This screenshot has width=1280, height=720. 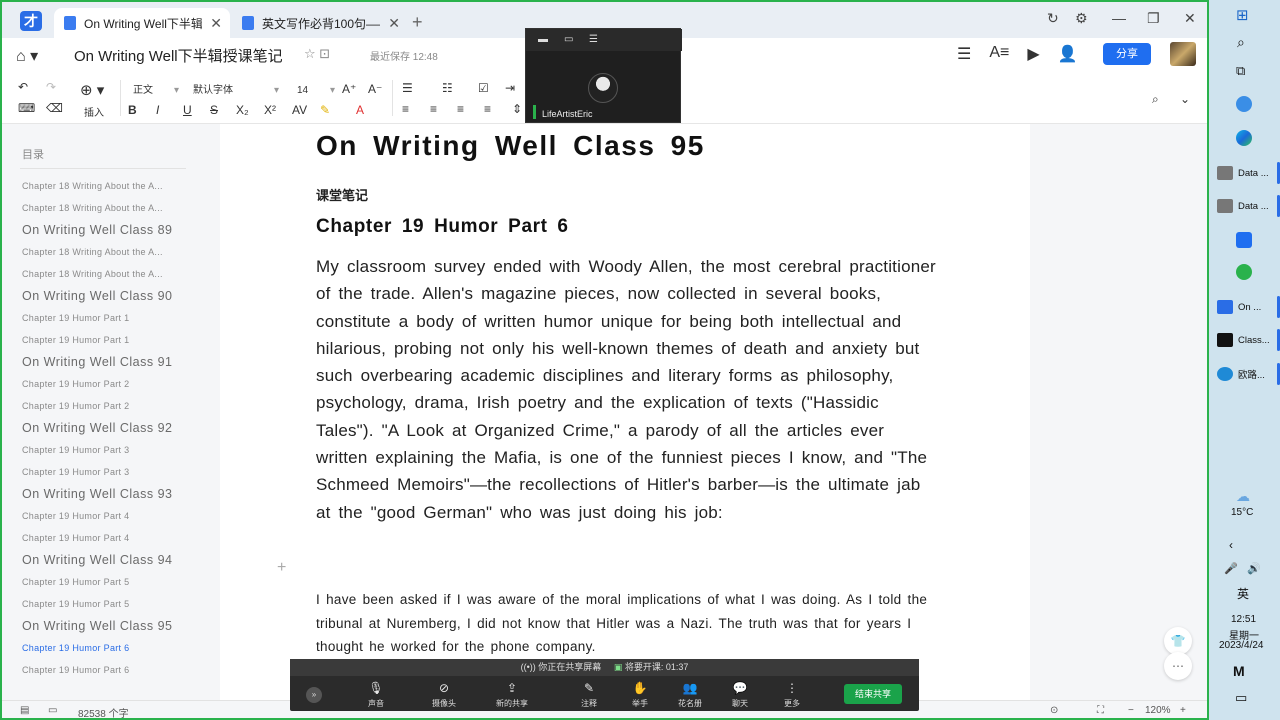 I want to click on avatar, so click(x=1183, y=54).